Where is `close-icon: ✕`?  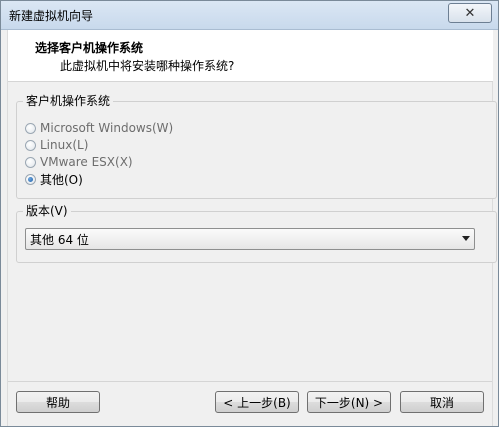 close-icon: ✕ is located at coordinates (470, 13).